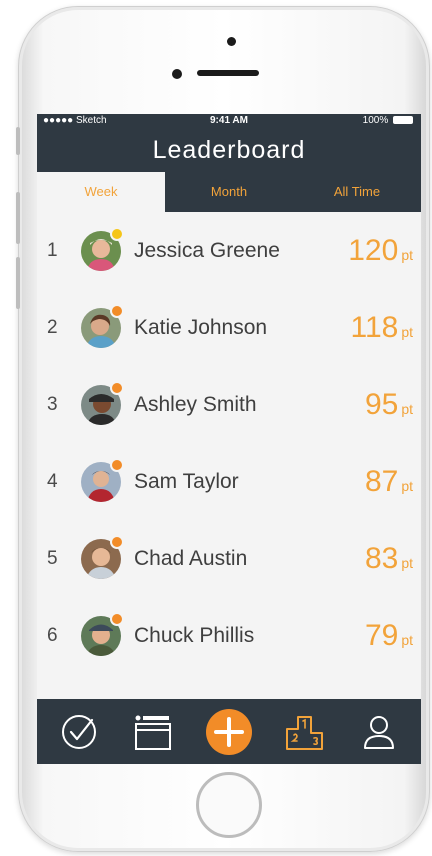 This screenshot has width=432, height=856. I want to click on player-score: 87 pt, so click(389, 484).